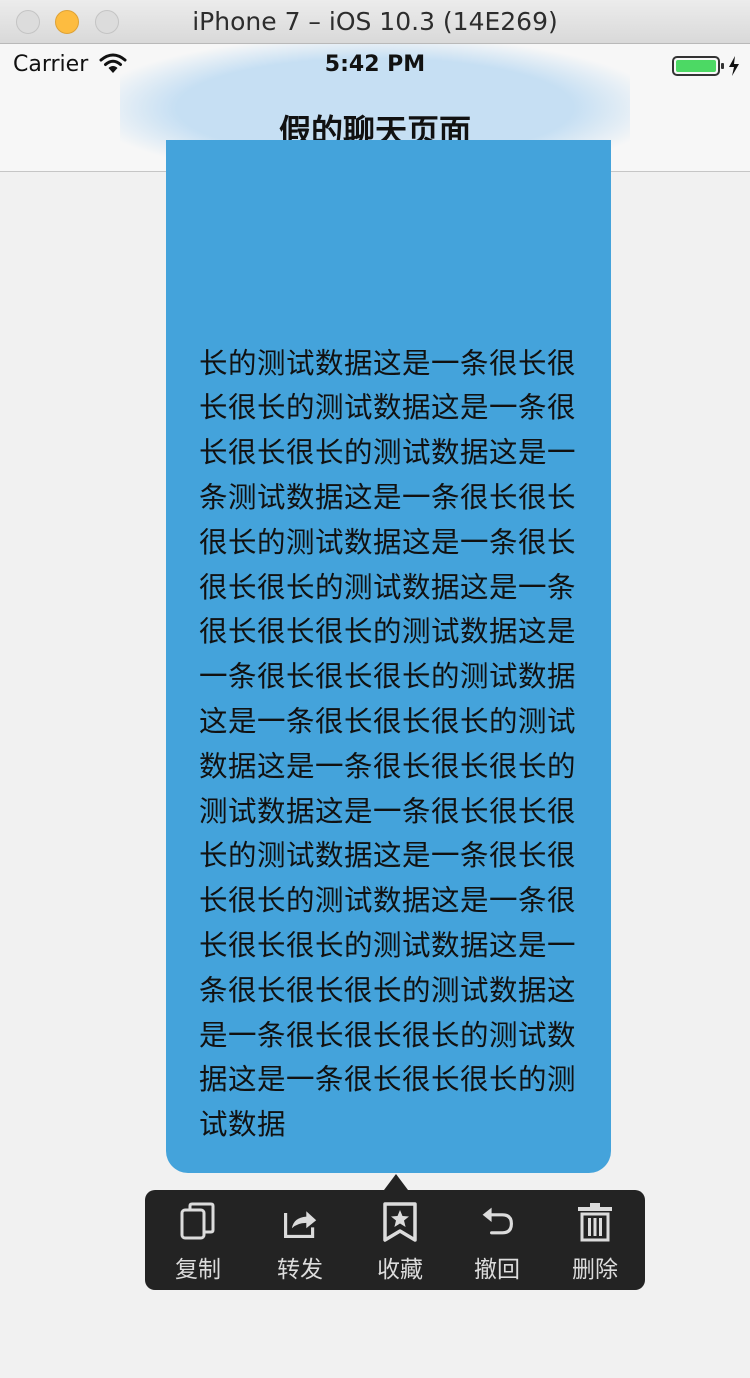 Image resolution: width=750 pixels, height=1378 pixels. Describe the element at coordinates (400, 1270) in the screenshot. I see `menu-label: 收藏` at that location.